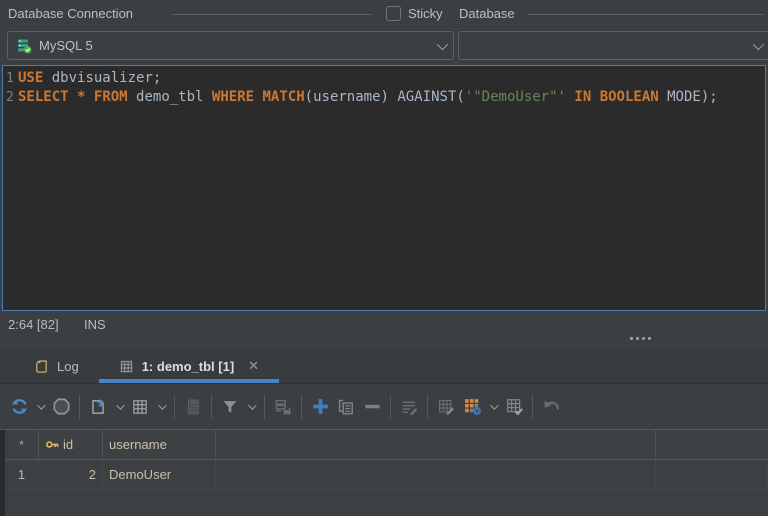 The width and height of the screenshot is (768, 516). I want to click on column-header-row-selector: *, so click(22, 444).